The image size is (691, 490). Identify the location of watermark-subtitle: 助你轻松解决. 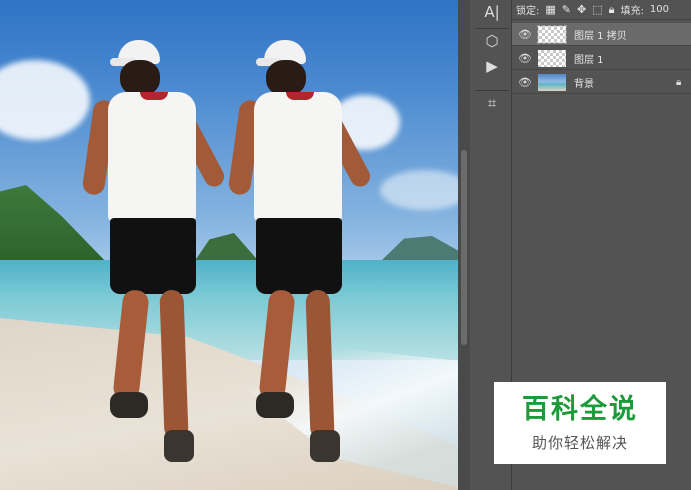
(579, 443).